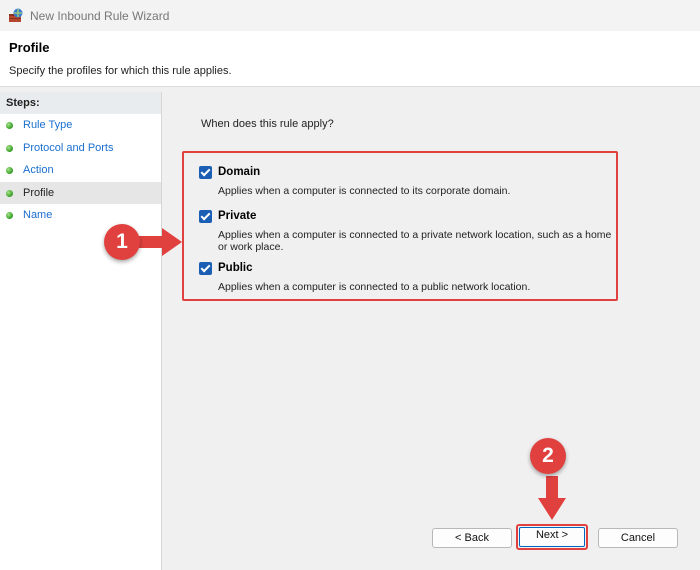 The height and width of the screenshot is (570, 700). I want to click on window-title: New Inbound Rule Wizard, so click(100, 15).